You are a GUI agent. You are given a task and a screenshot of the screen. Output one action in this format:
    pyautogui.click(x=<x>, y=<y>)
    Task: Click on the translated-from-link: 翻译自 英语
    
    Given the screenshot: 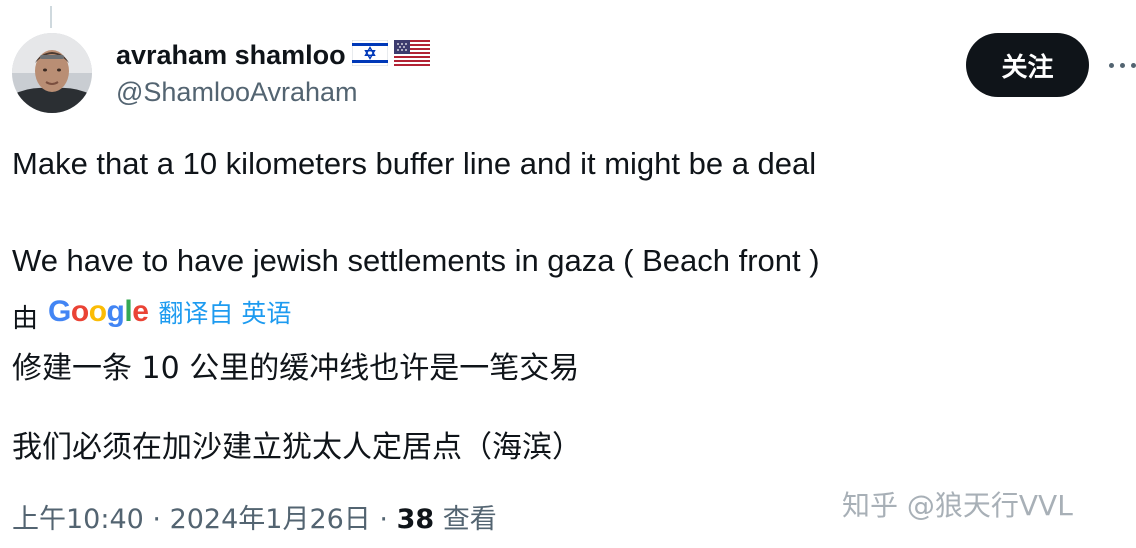 What is the action you would take?
    pyautogui.click(x=224, y=312)
    